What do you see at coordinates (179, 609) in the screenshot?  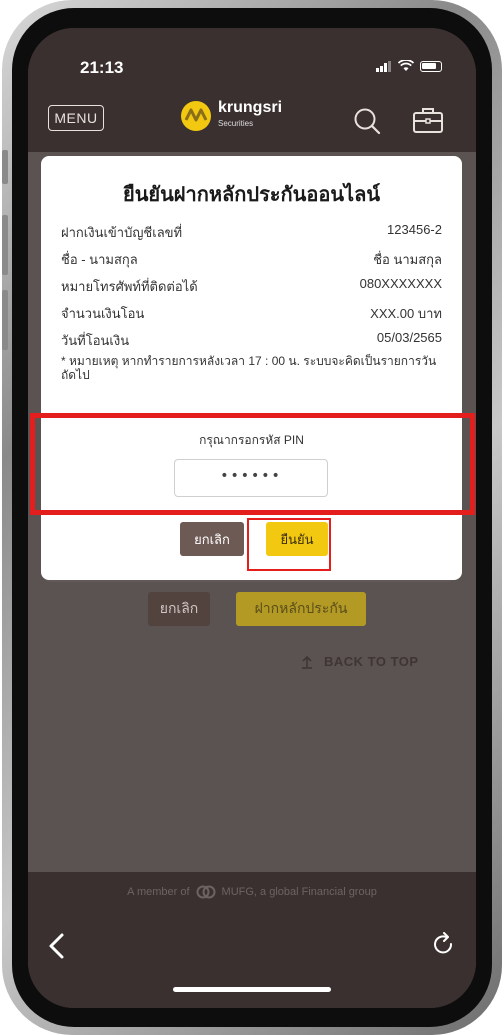 I see `background-cancel-button: ยกเลิก` at bounding box center [179, 609].